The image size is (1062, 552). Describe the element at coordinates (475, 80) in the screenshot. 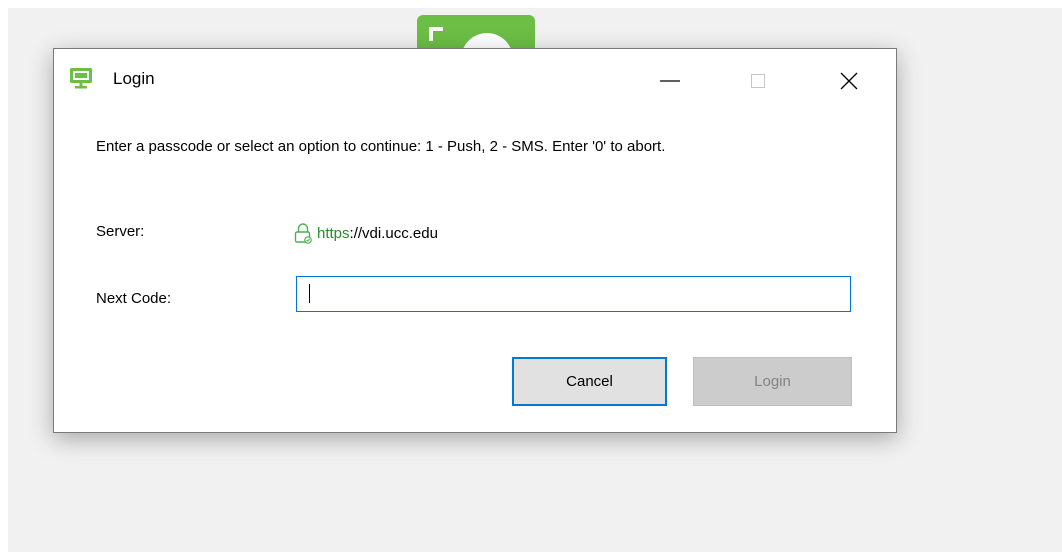

I see `titlebar: Login` at that location.